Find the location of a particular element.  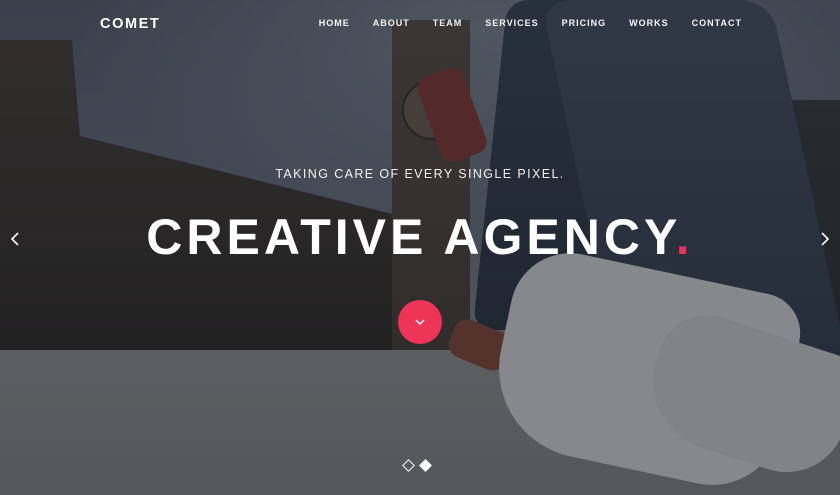

nav-about: ABOUT is located at coordinates (391, 23).